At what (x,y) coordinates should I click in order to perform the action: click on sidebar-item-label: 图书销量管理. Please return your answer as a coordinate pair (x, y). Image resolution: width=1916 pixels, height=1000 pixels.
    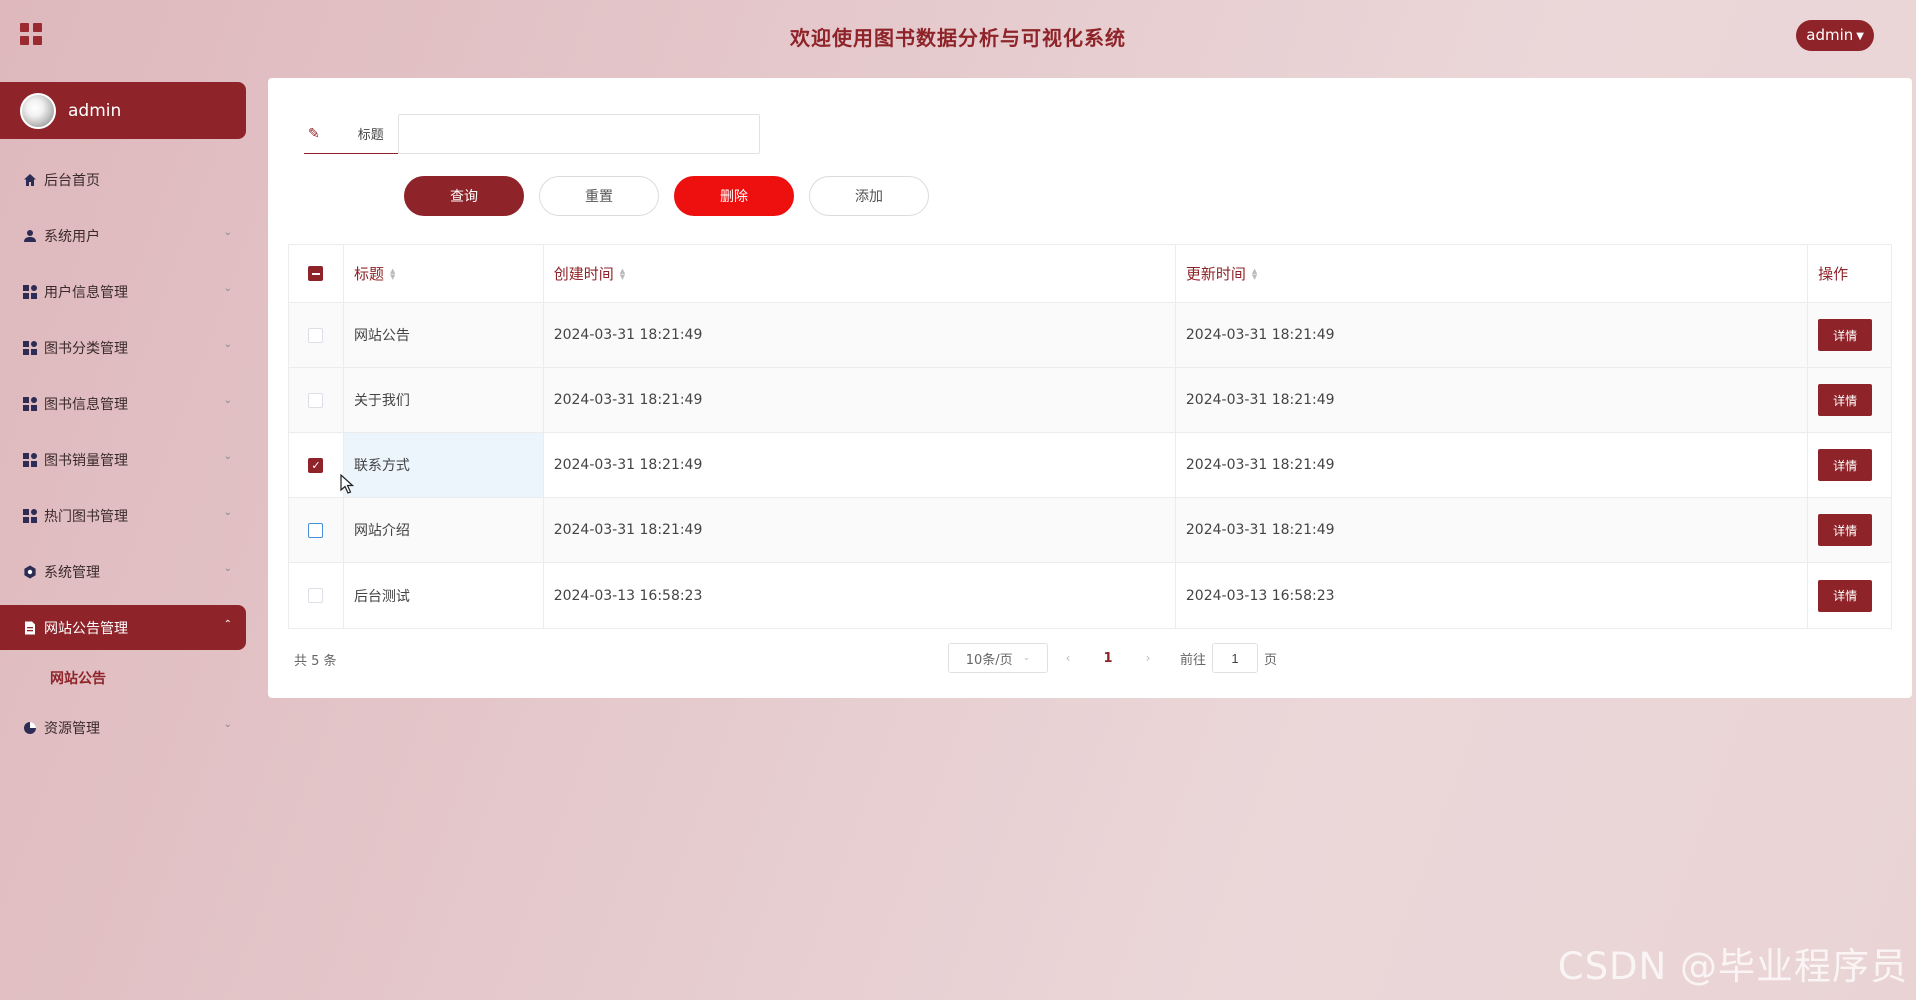
    Looking at the image, I should click on (86, 461).